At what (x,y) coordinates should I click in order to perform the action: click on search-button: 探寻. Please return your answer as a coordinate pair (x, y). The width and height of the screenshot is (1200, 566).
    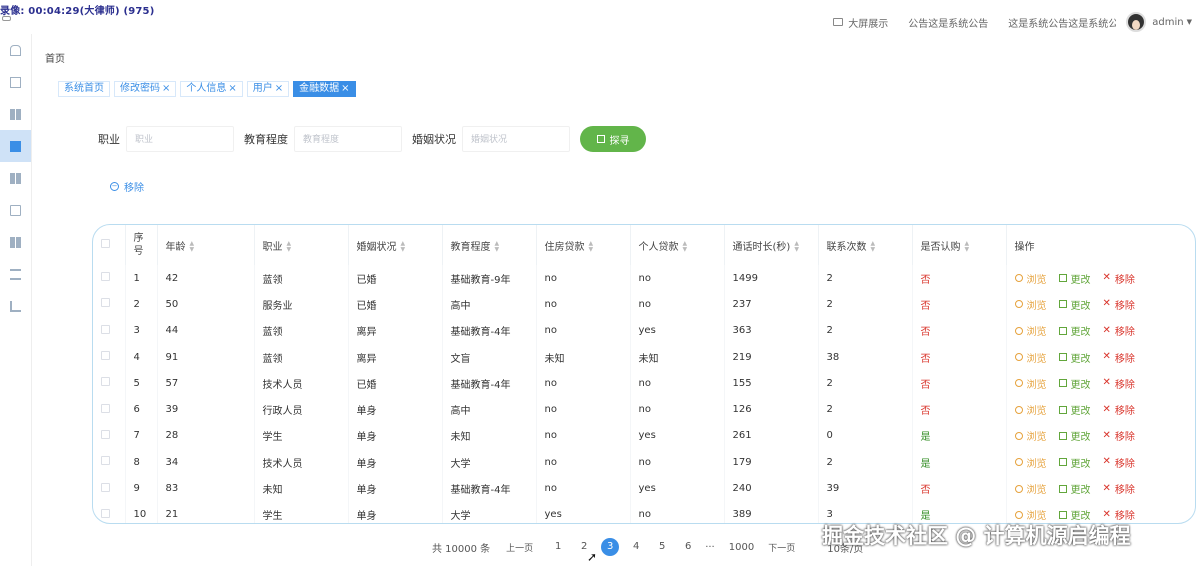
    Looking at the image, I should click on (613, 139).